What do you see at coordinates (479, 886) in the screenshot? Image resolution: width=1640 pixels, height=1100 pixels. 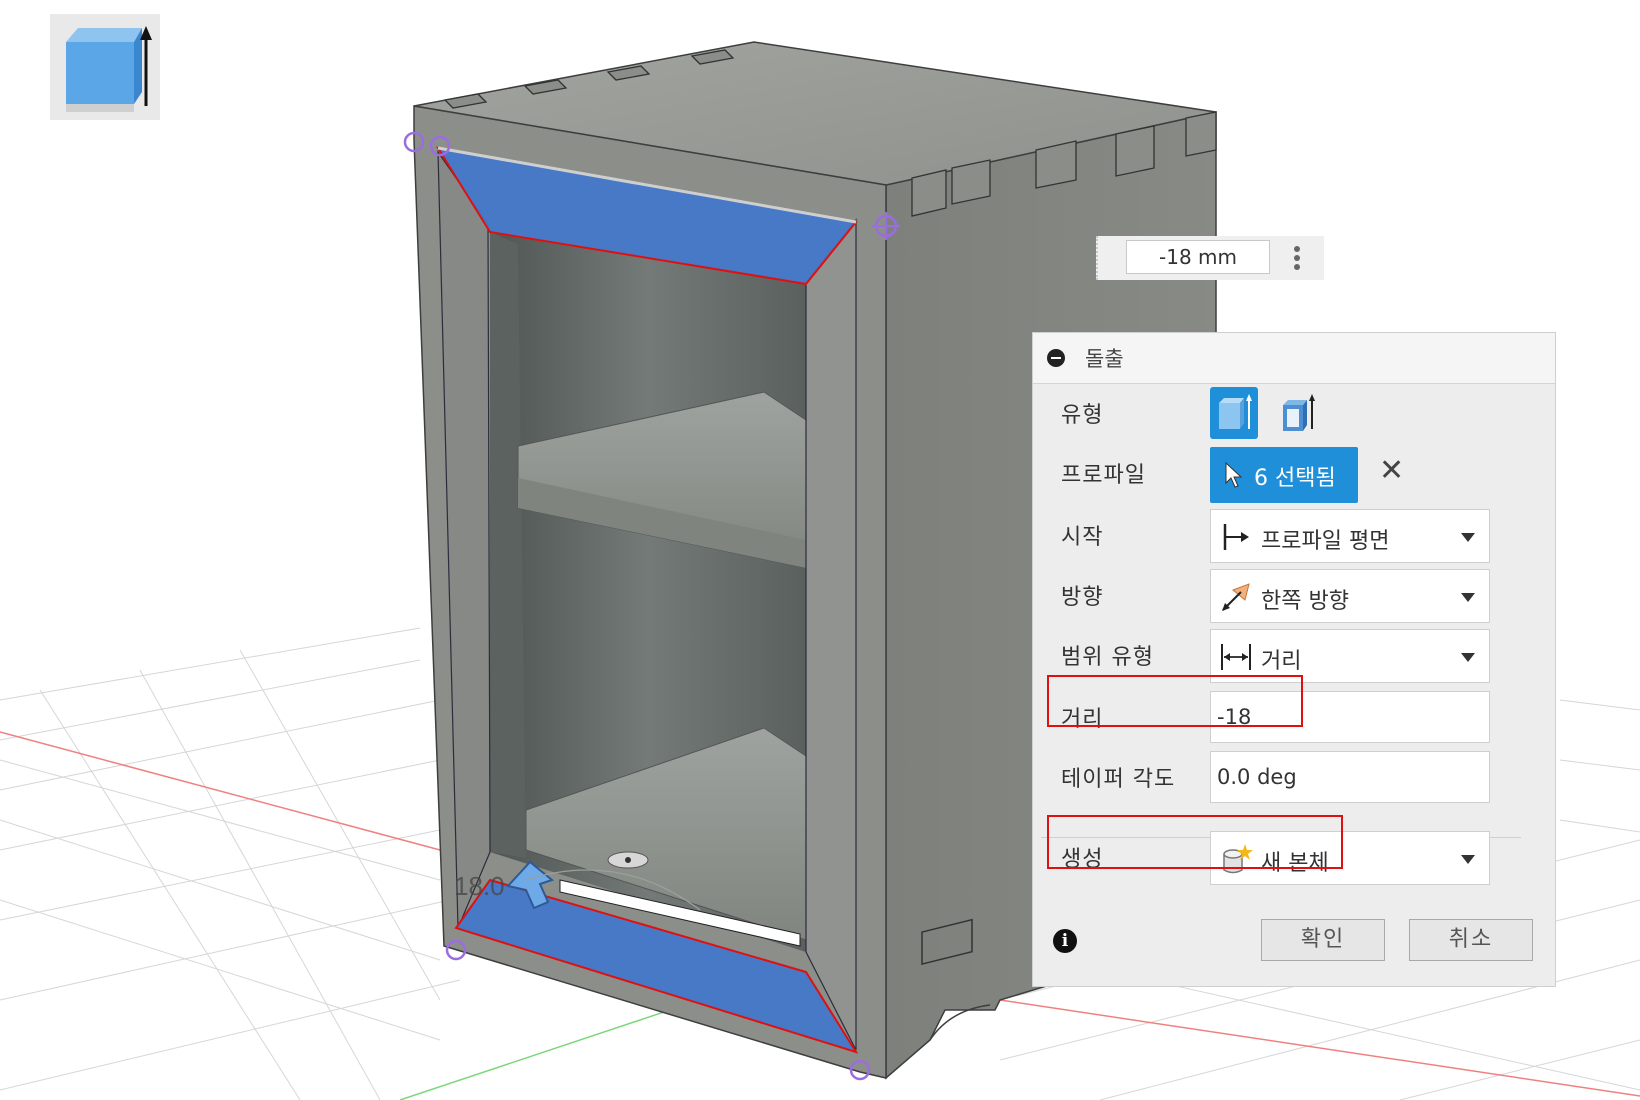 I see `viewport-dimension-label: 18.0` at bounding box center [479, 886].